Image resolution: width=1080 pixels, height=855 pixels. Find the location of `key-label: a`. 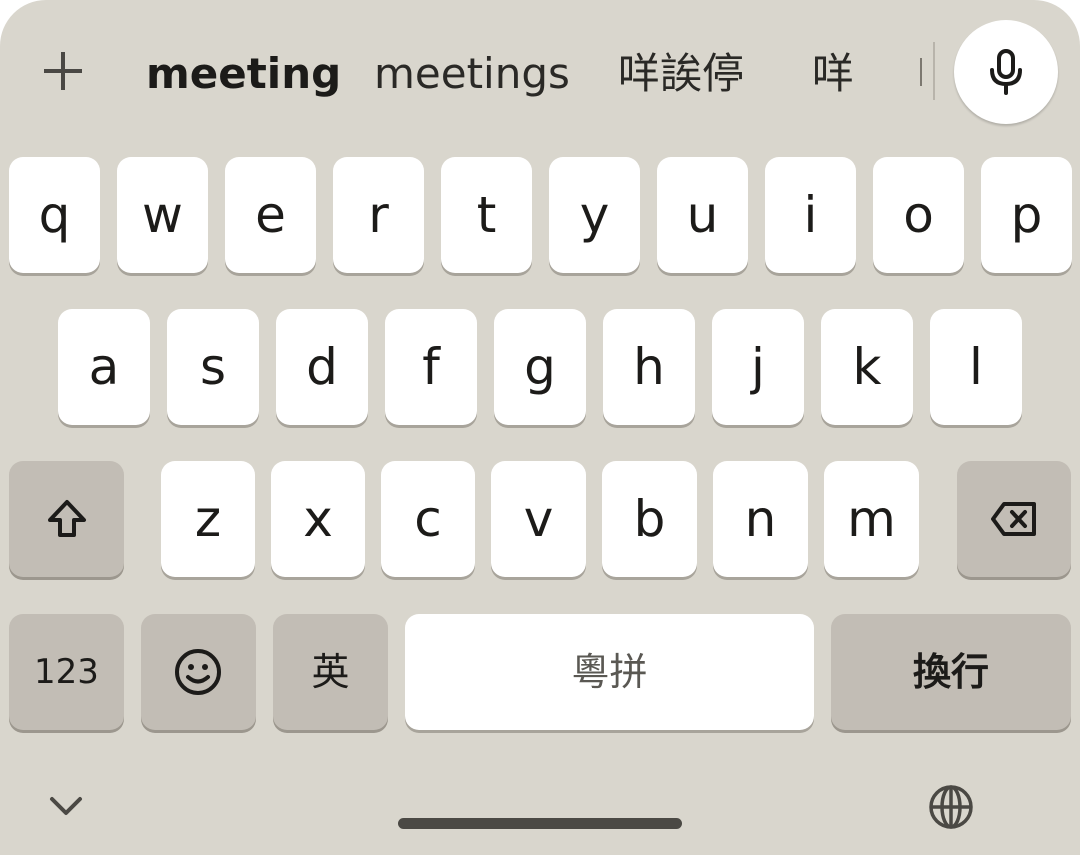

key-label: a is located at coordinates (104, 367).